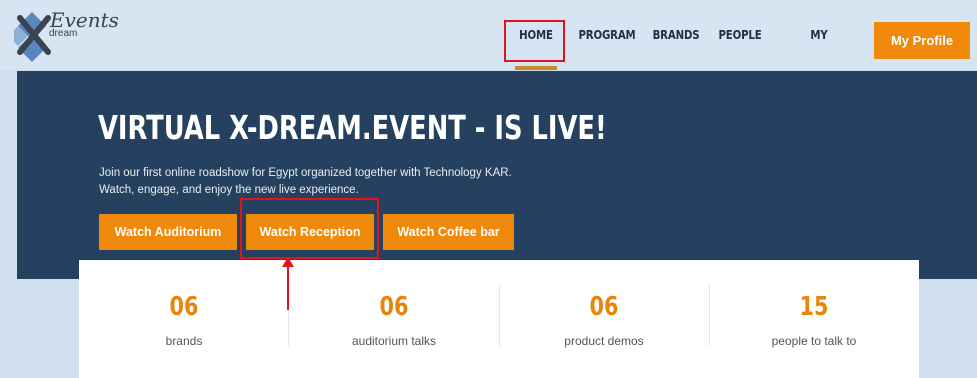 This screenshot has width=977, height=378. I want to click on stat-auditorium-talks-label: auditorium talks, so click(394, 341).